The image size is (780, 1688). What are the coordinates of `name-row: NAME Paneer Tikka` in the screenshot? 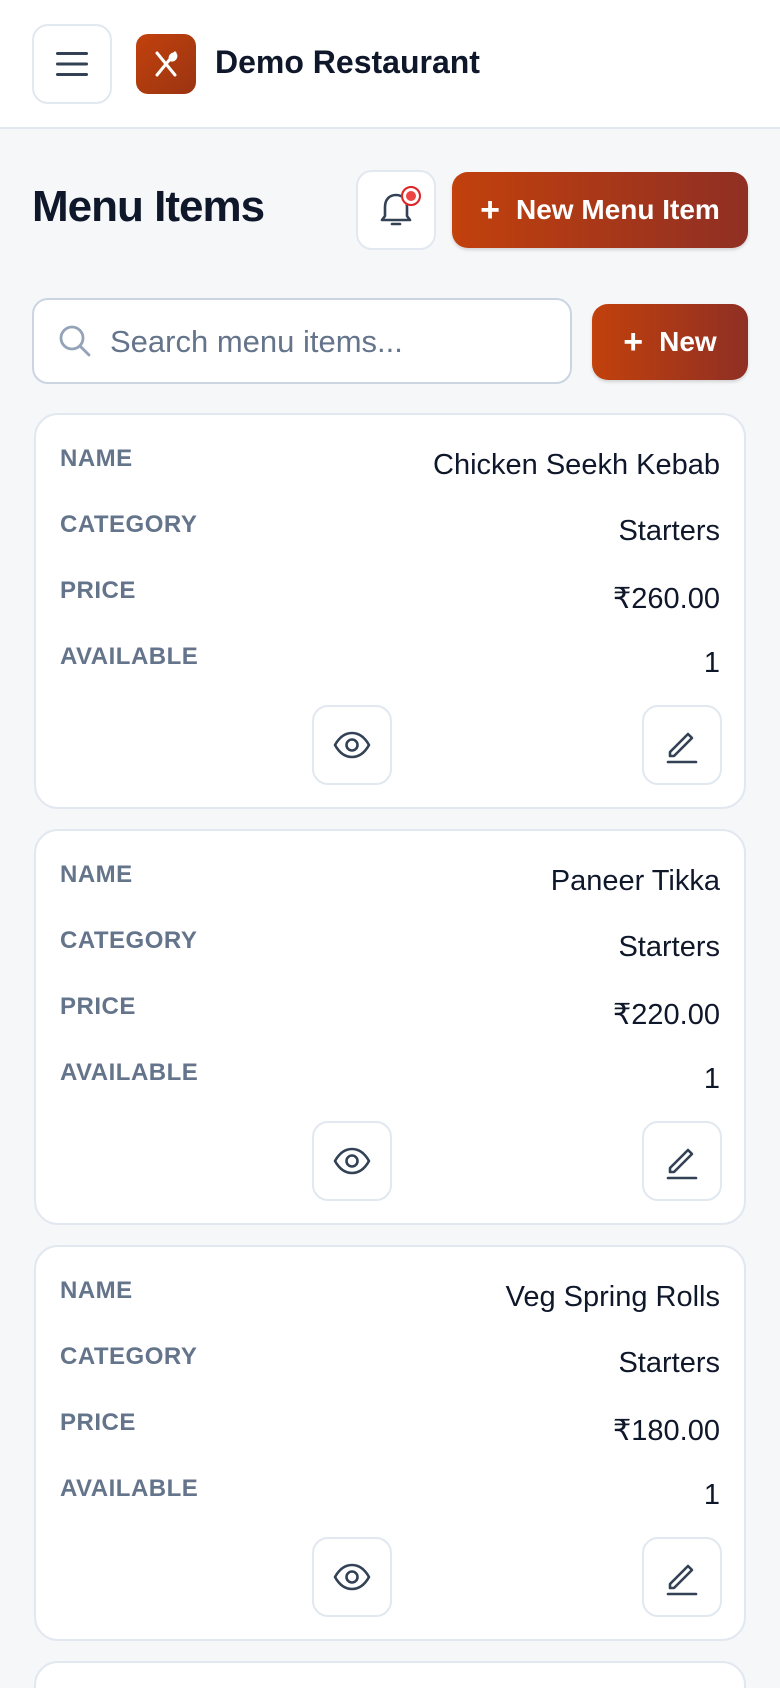 It's located at (390, 881).